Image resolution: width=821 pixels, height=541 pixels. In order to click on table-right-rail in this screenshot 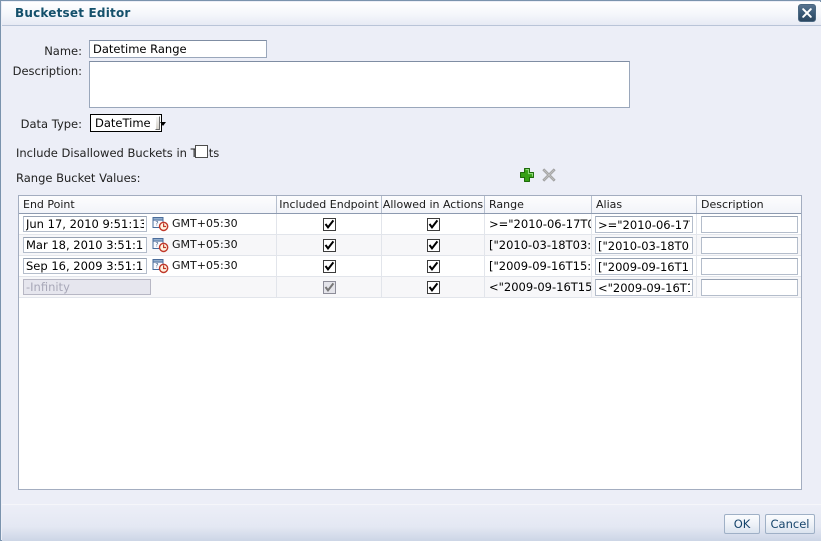, I will do `click(801, 342)`.